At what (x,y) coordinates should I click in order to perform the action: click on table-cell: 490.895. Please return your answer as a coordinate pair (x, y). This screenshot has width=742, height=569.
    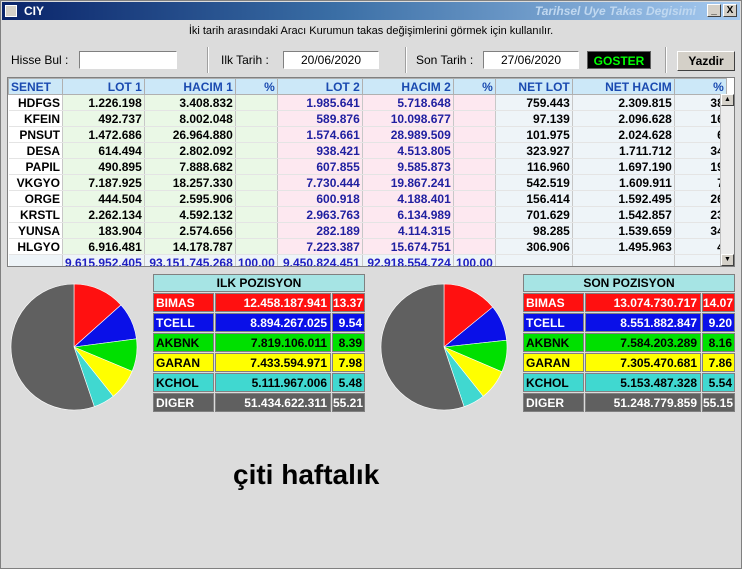
    Looking at the image, I should click on (103, 166).